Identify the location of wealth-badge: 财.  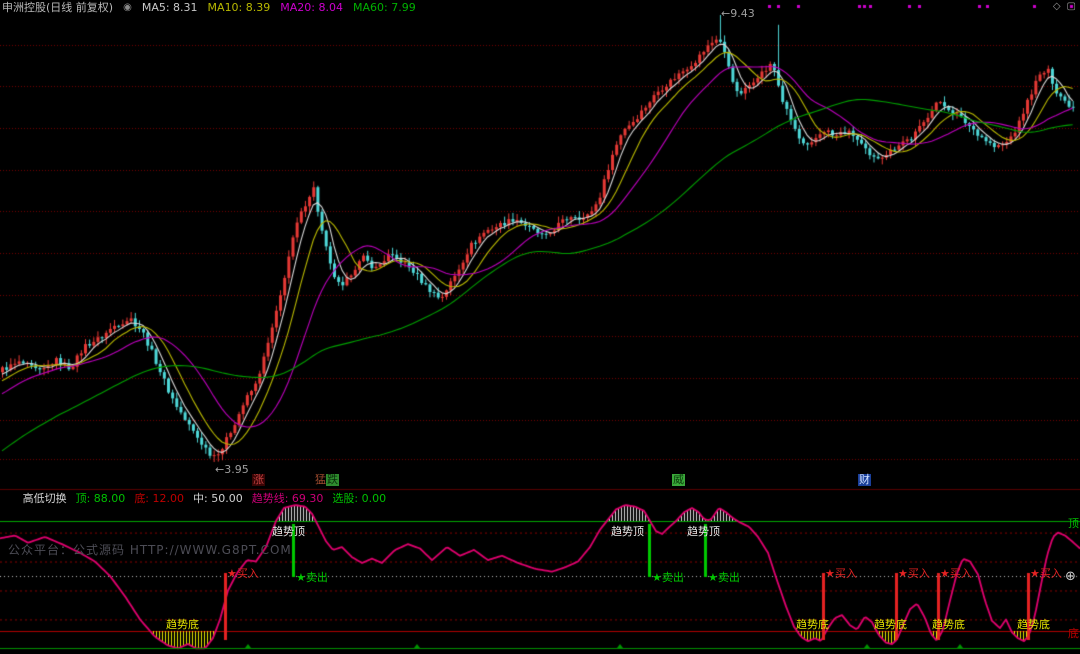
(864, 479).